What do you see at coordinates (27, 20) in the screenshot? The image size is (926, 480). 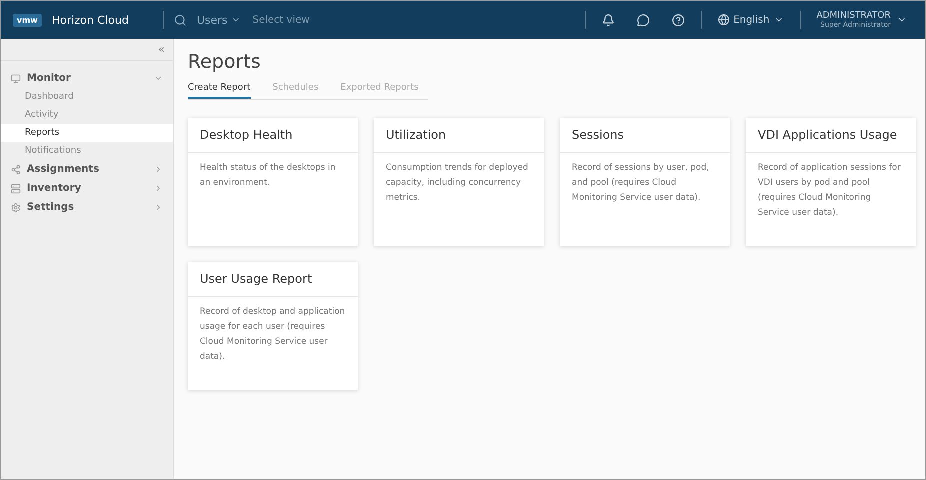 I see `logo: vmw` at bounding box center [27, 20].